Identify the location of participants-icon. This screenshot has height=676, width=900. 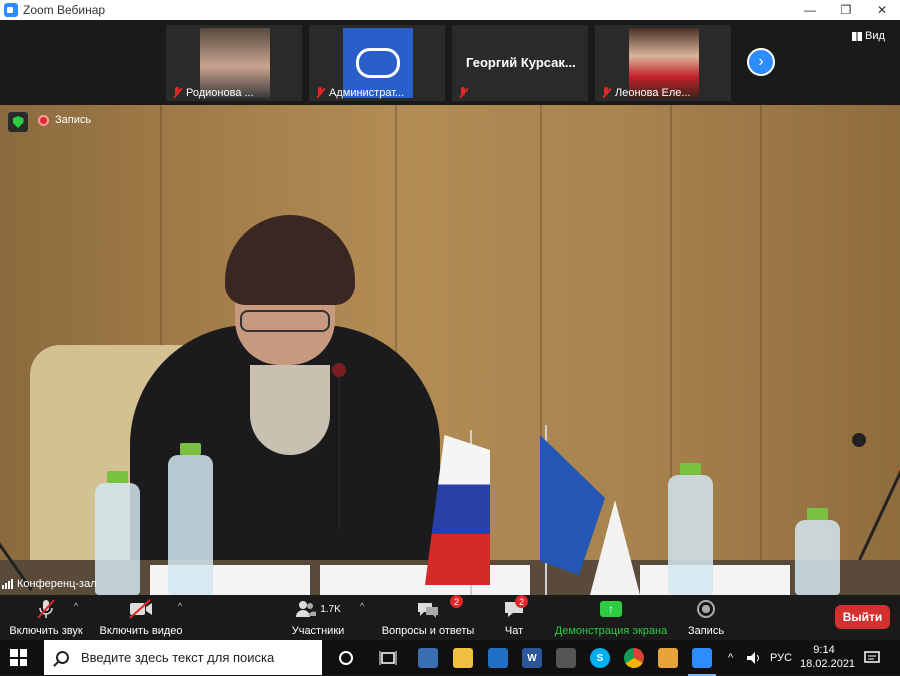
(306, 609).